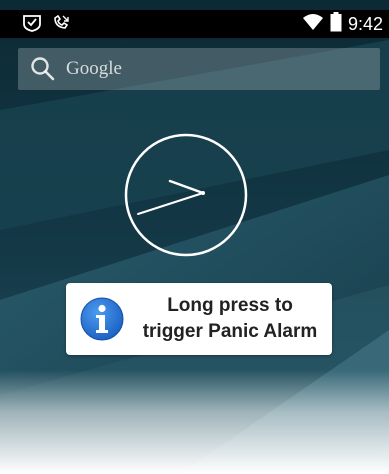 This screenshot has width=389, height=474. What do you see at coordinates (199, 69) in the screenshot?
I see `google-search-bar: Google` at bounding box center [199, 69].